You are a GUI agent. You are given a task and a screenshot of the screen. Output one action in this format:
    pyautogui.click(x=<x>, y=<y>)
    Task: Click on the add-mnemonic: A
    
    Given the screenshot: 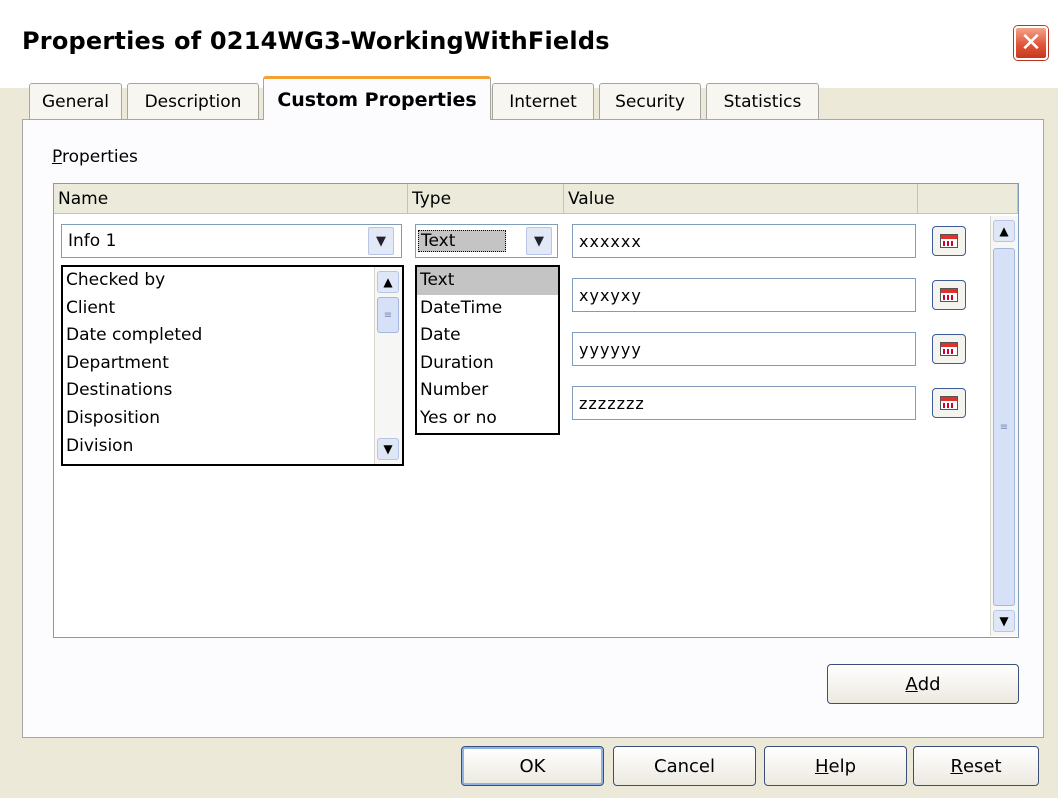 What is the action you would take?
    pyautogui.click(x=911, y=684)
    